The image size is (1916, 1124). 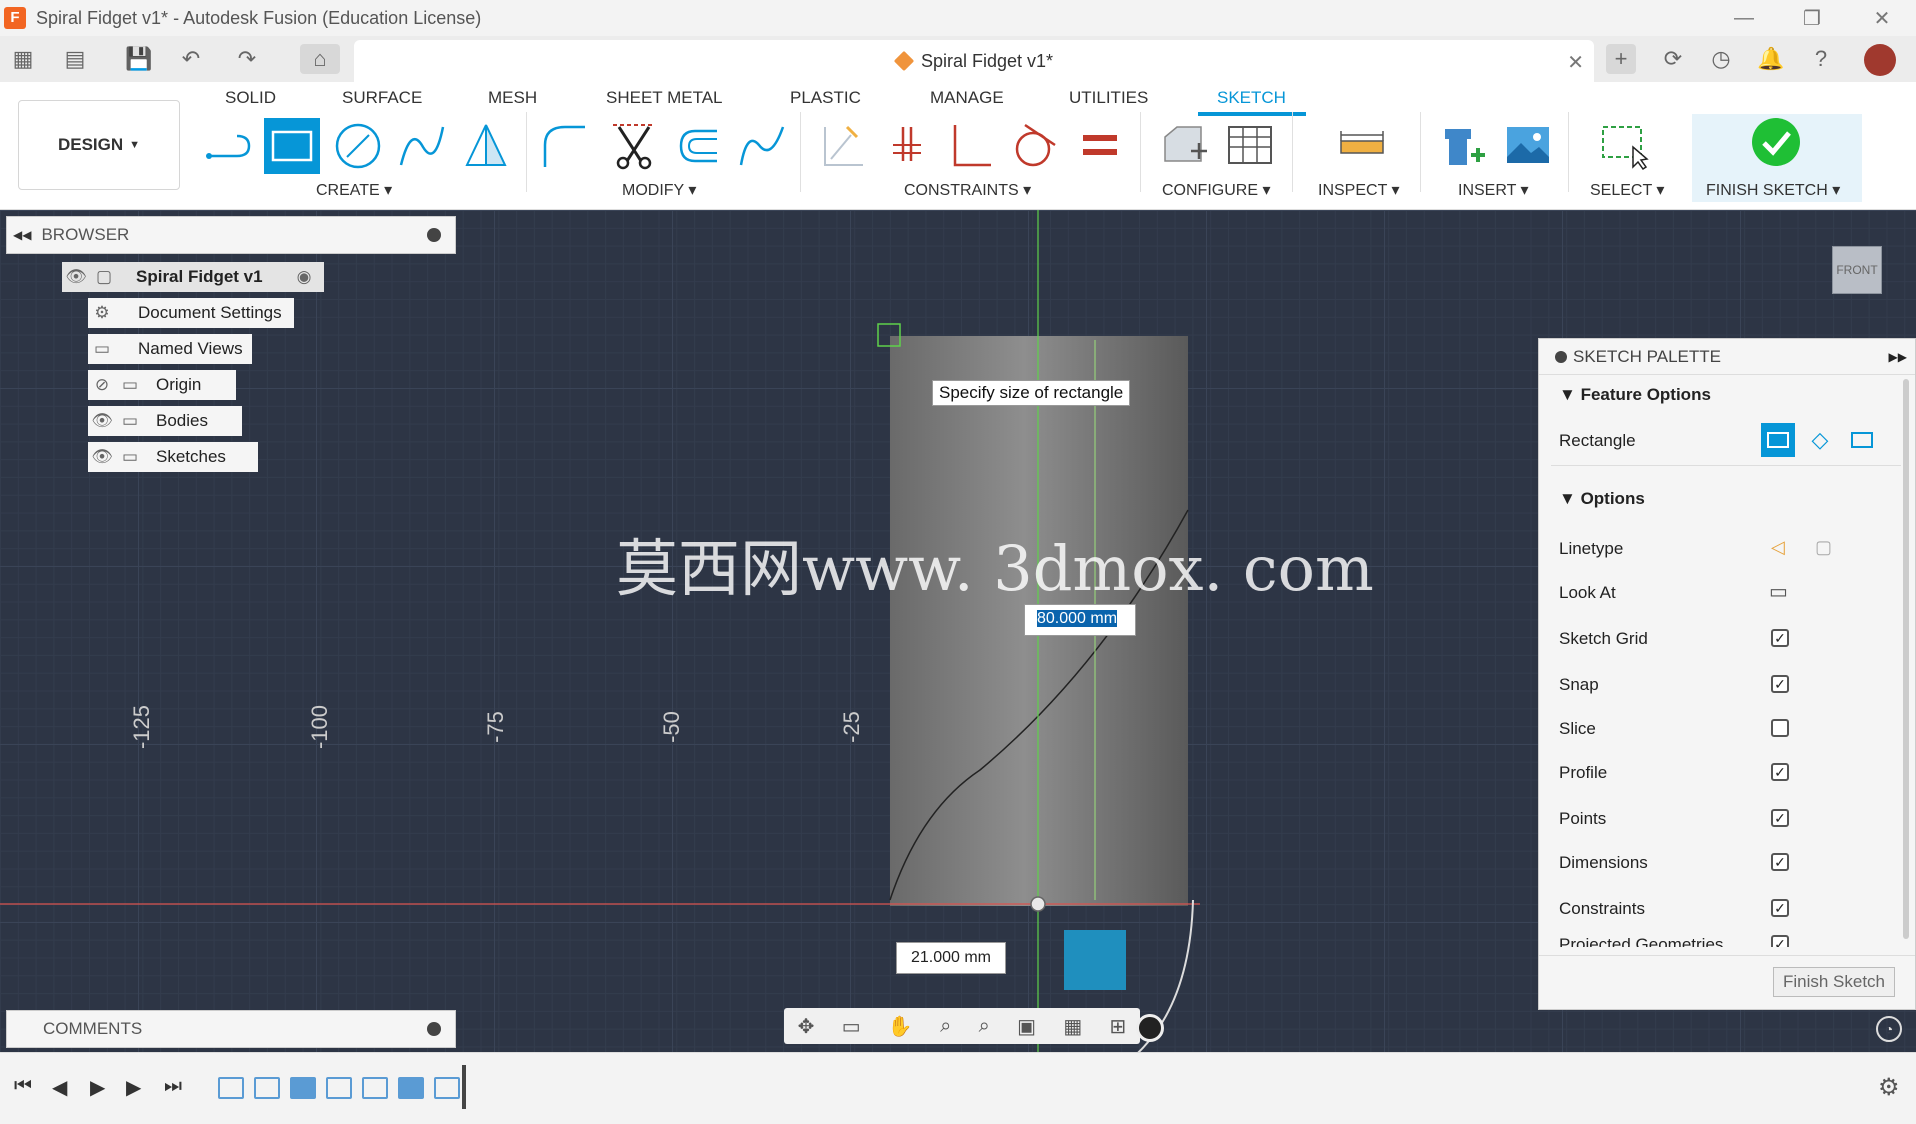 I want to click on job-status-icon: ◷, so click(x=1721, y=59).